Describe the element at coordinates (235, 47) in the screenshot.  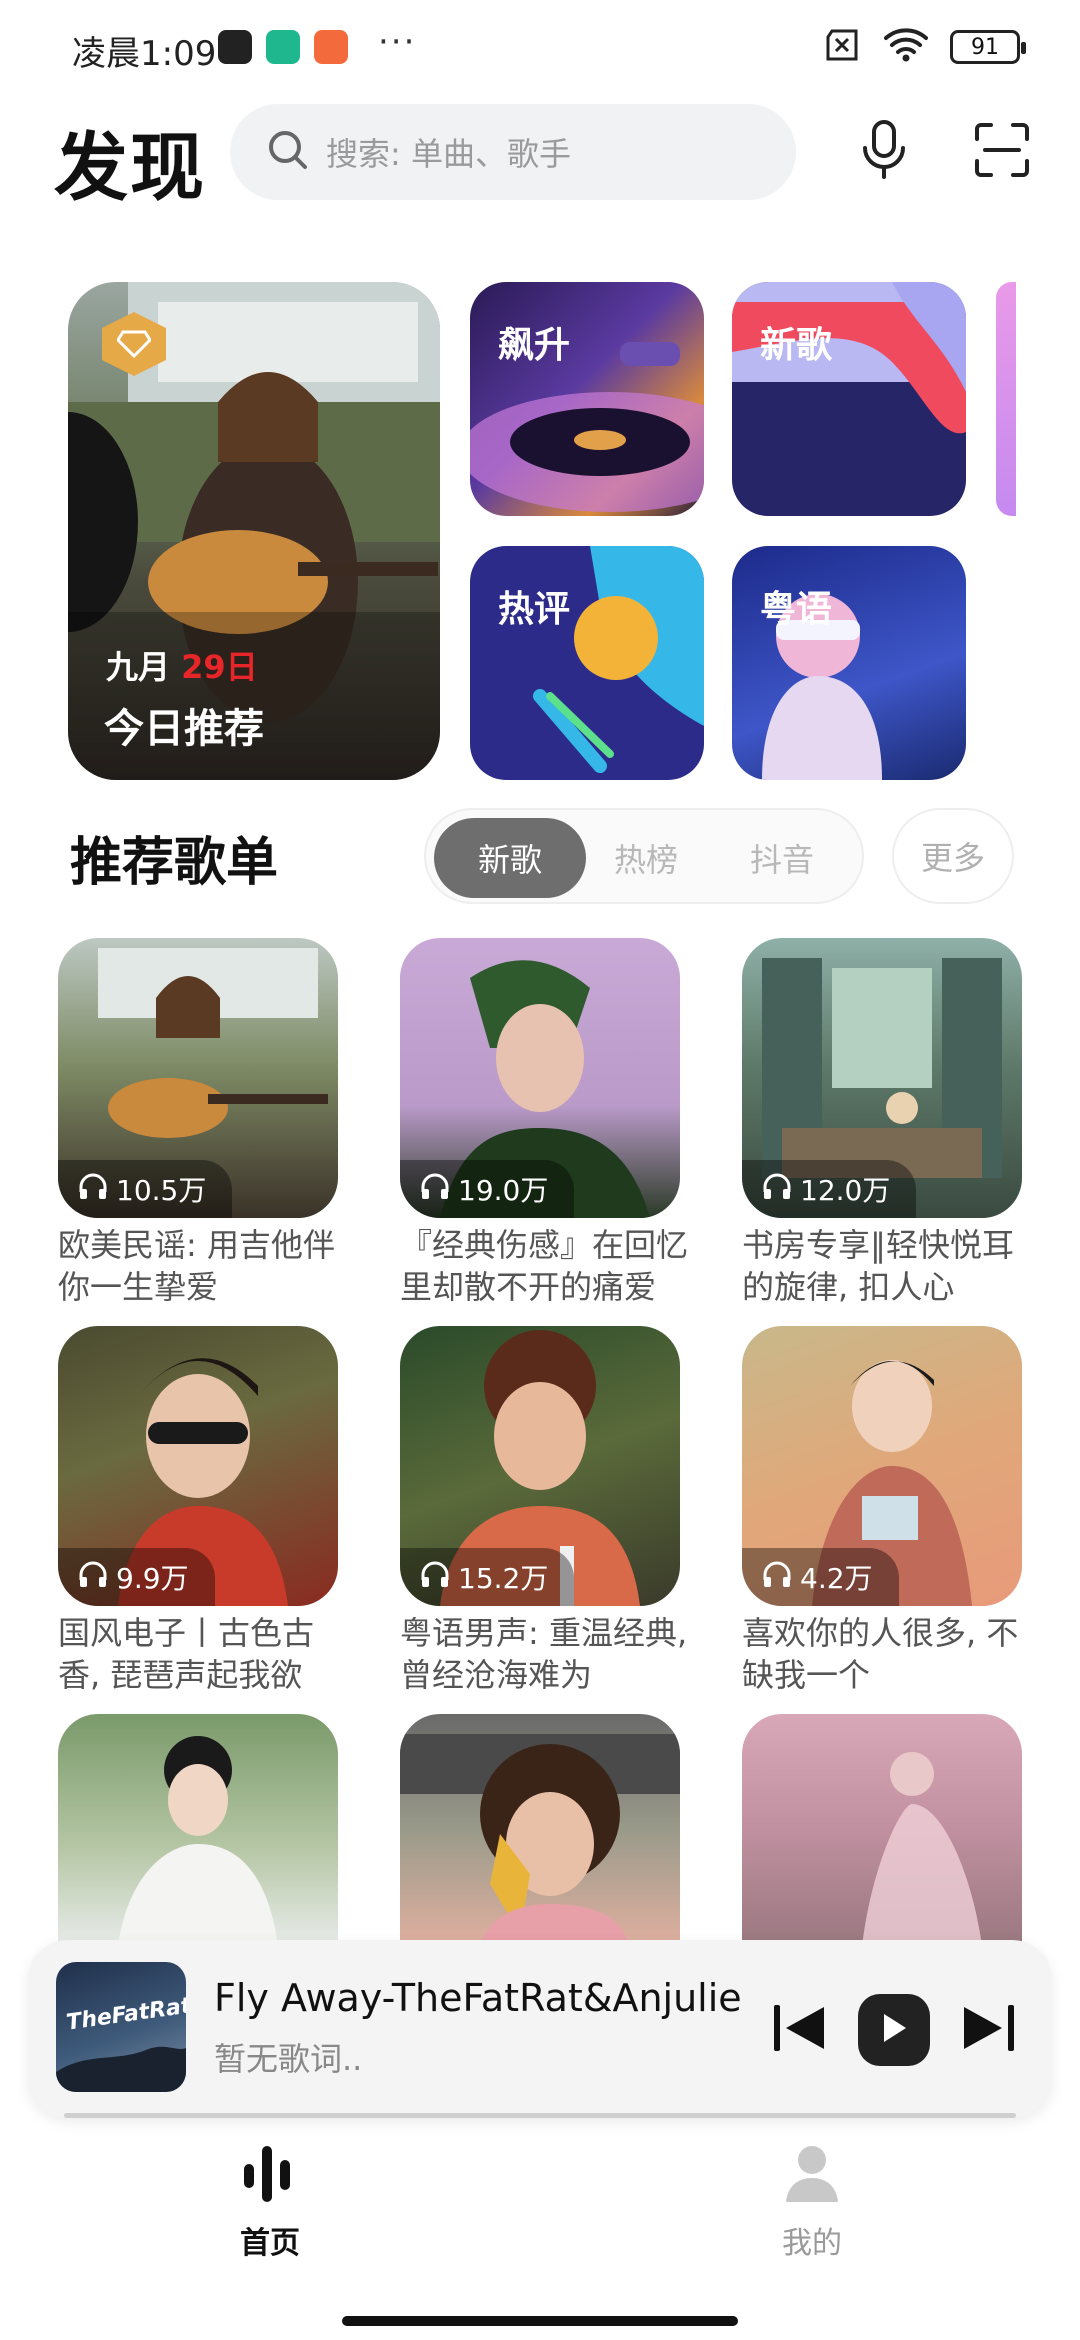
I see `tiktok-app-icon` at that location.